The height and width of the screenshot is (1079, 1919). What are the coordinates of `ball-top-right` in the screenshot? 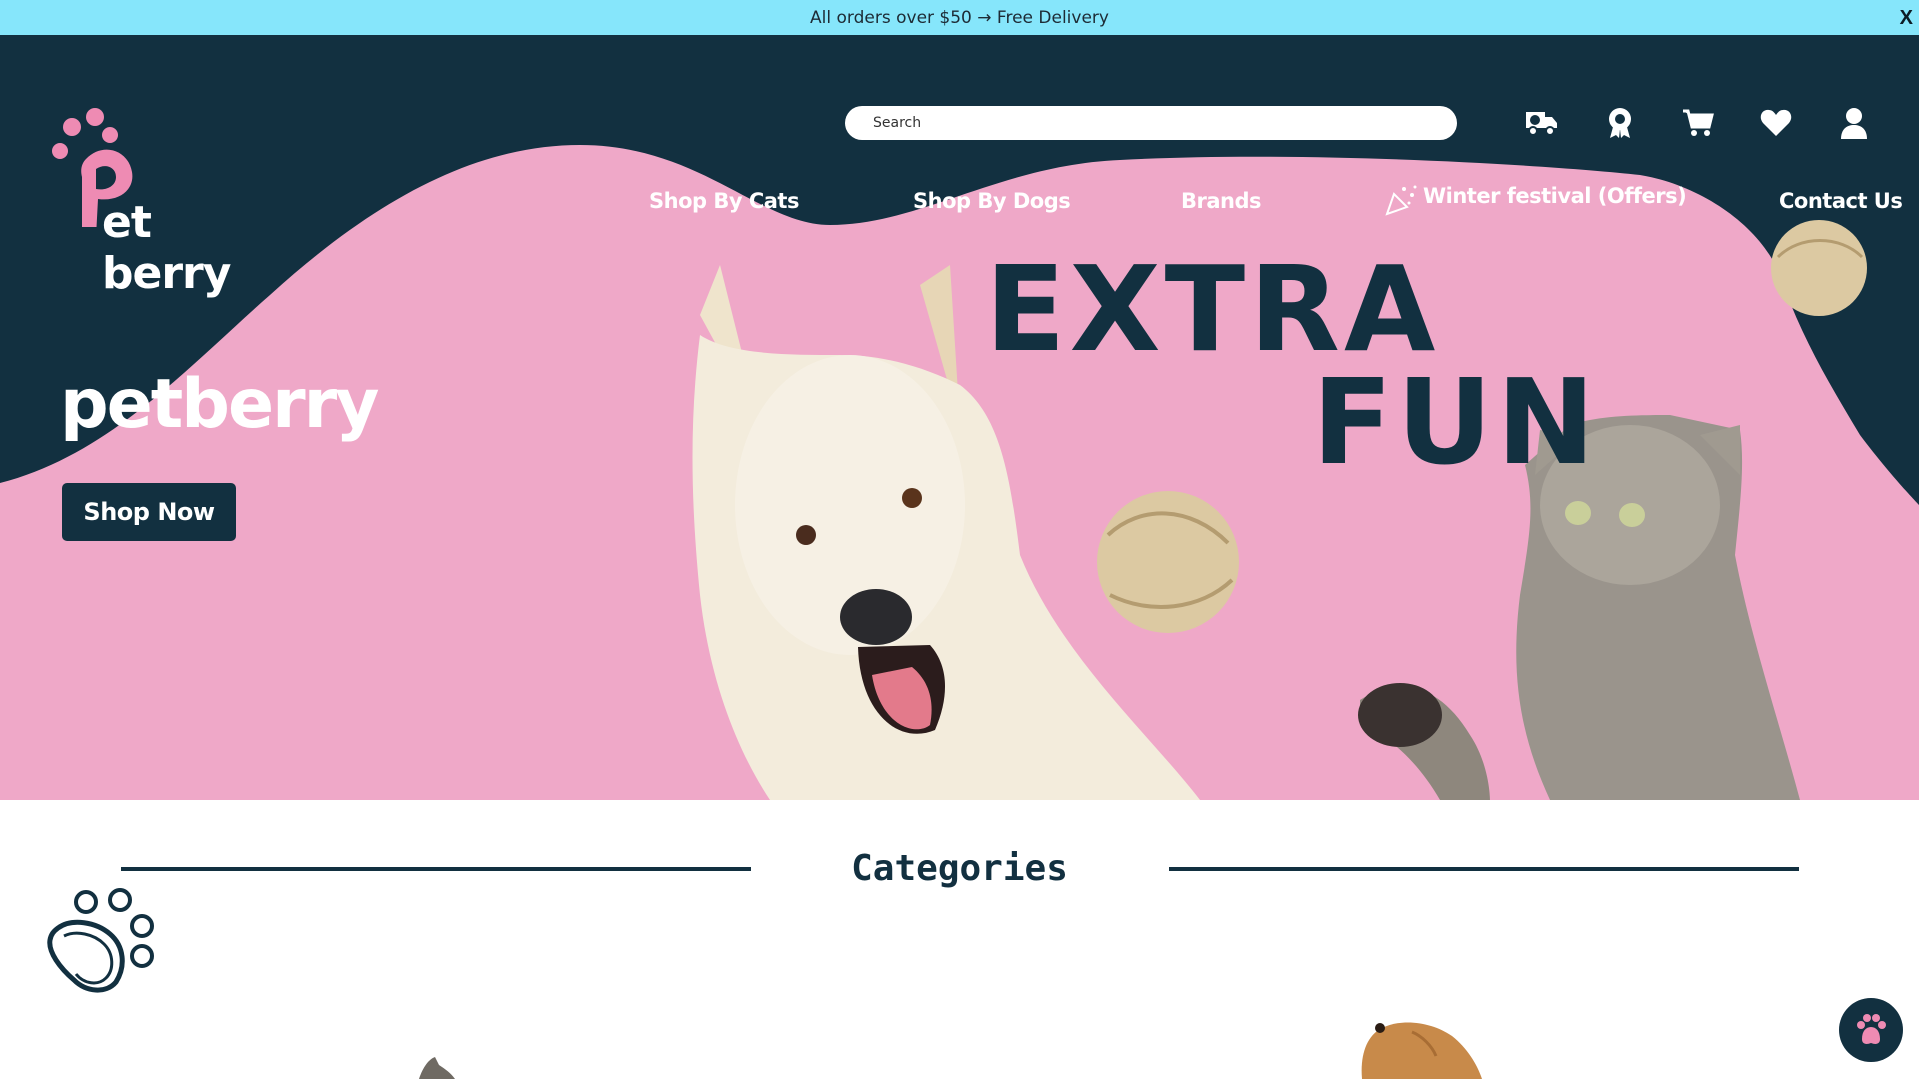 It's located at (1819, 268).